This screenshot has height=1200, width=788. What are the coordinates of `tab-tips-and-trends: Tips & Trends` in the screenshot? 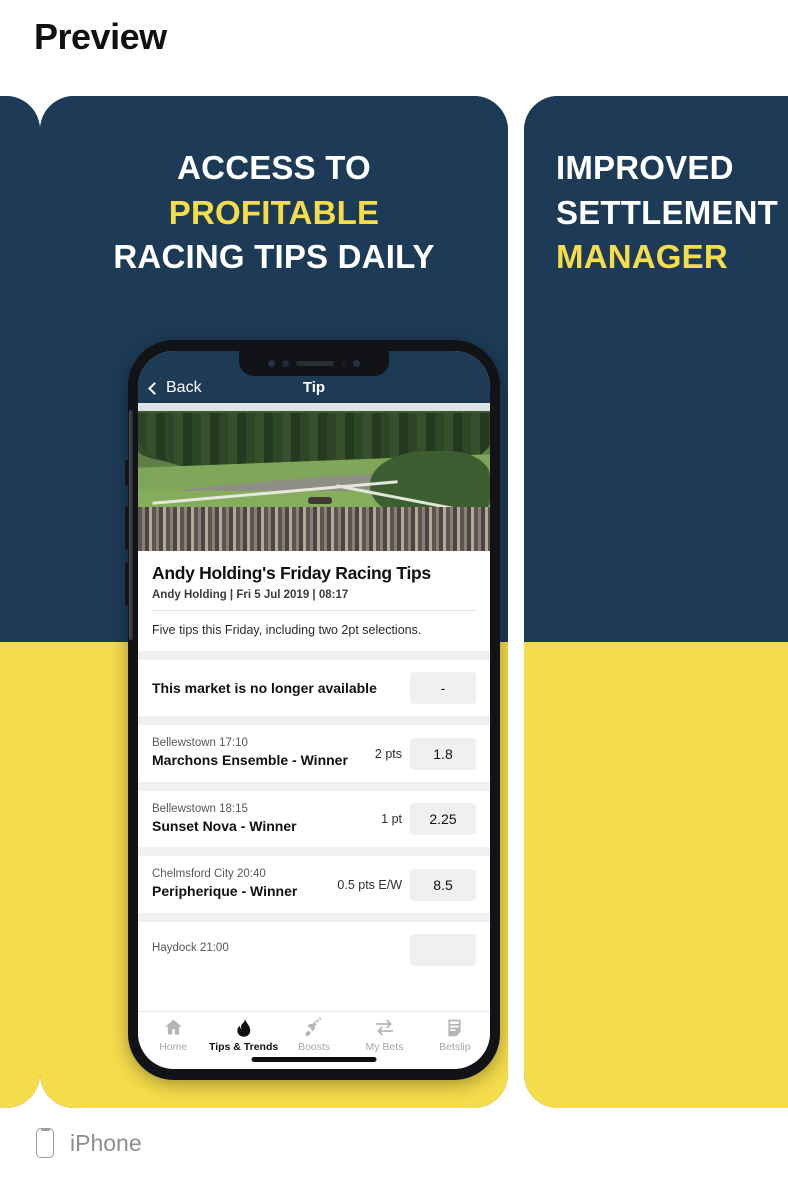 It's located at (243, 1035).